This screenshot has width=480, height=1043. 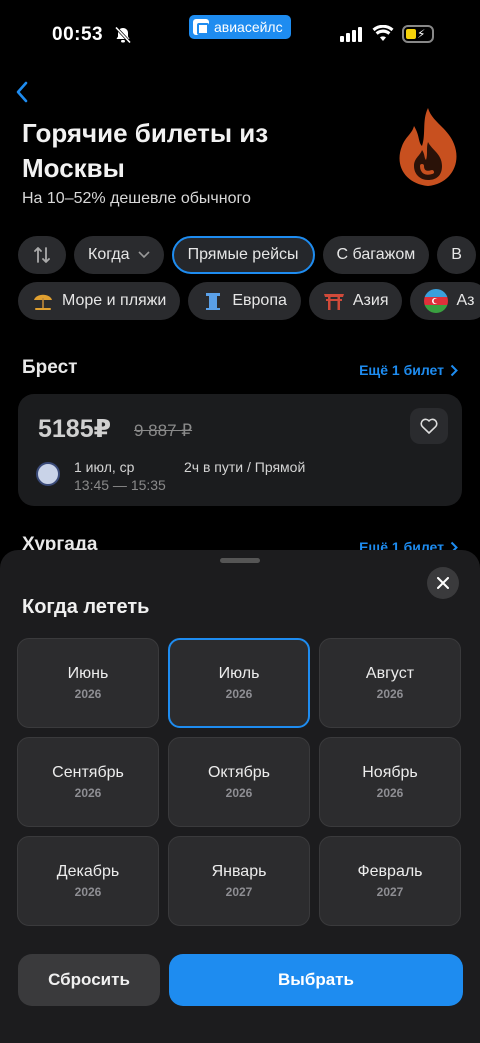 What do you see at coordinates (465, 300) in the screenshot?
I see `filter-chip-label: Аз` at bounding box center [465, 300].